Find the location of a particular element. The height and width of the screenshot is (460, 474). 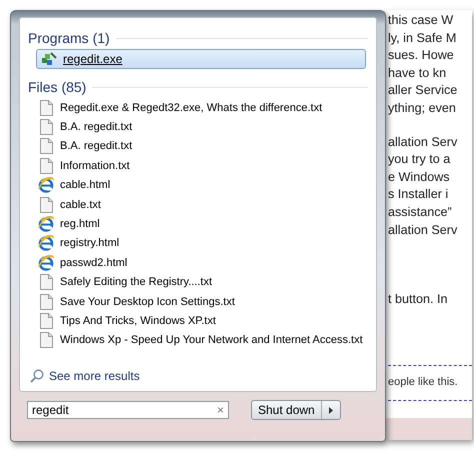

caret-icon is located at coordinates (330, 410).